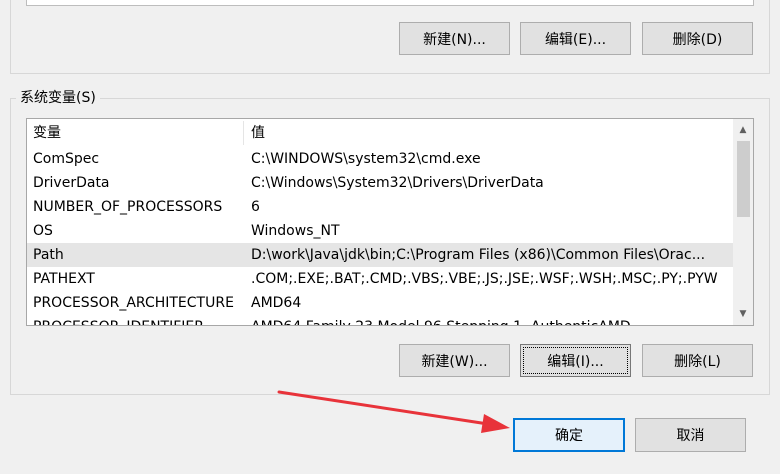  I want to click on row-value: C:\WINDOWS\system32\cmd.exe, so click(366, 159).